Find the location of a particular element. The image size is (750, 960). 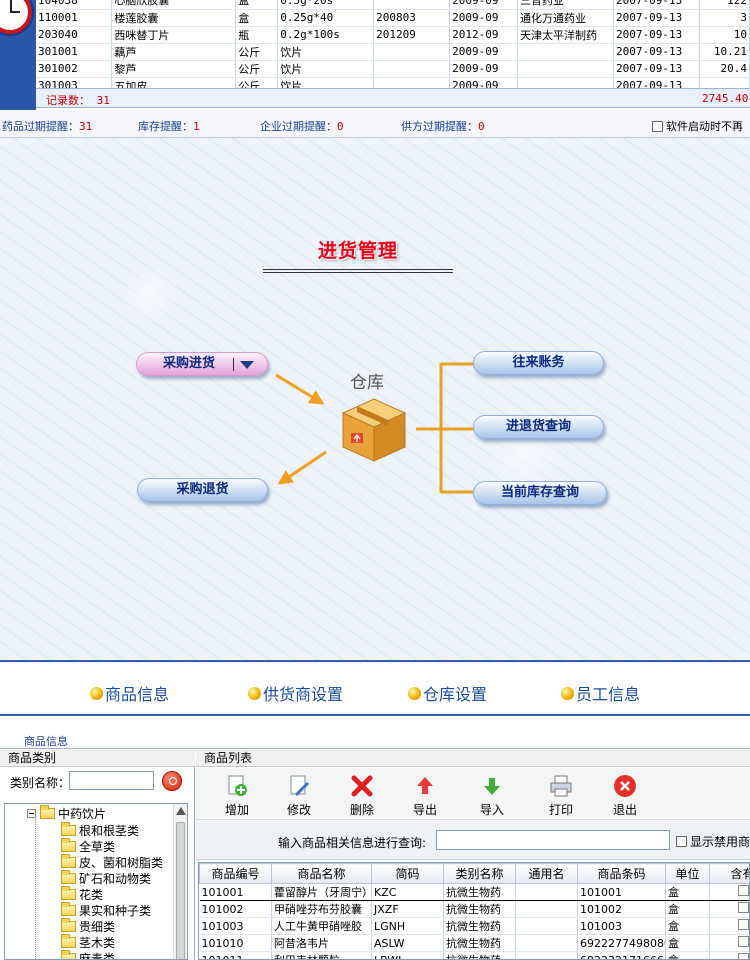

table-cell: 藕芦 is located at coordinates (174, 52).